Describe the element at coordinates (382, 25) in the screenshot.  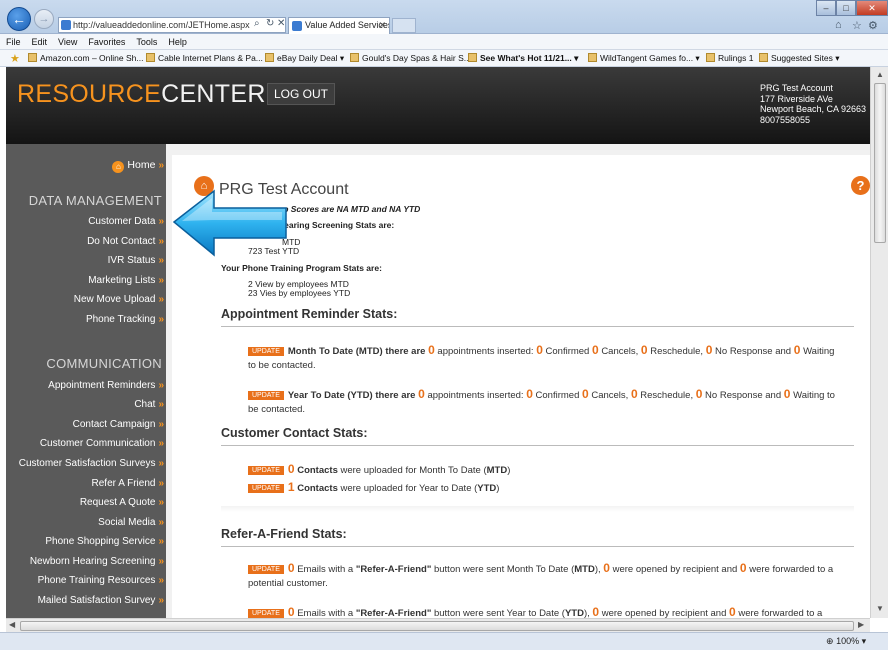
I see `close-tab-icon: ✕` at that location.